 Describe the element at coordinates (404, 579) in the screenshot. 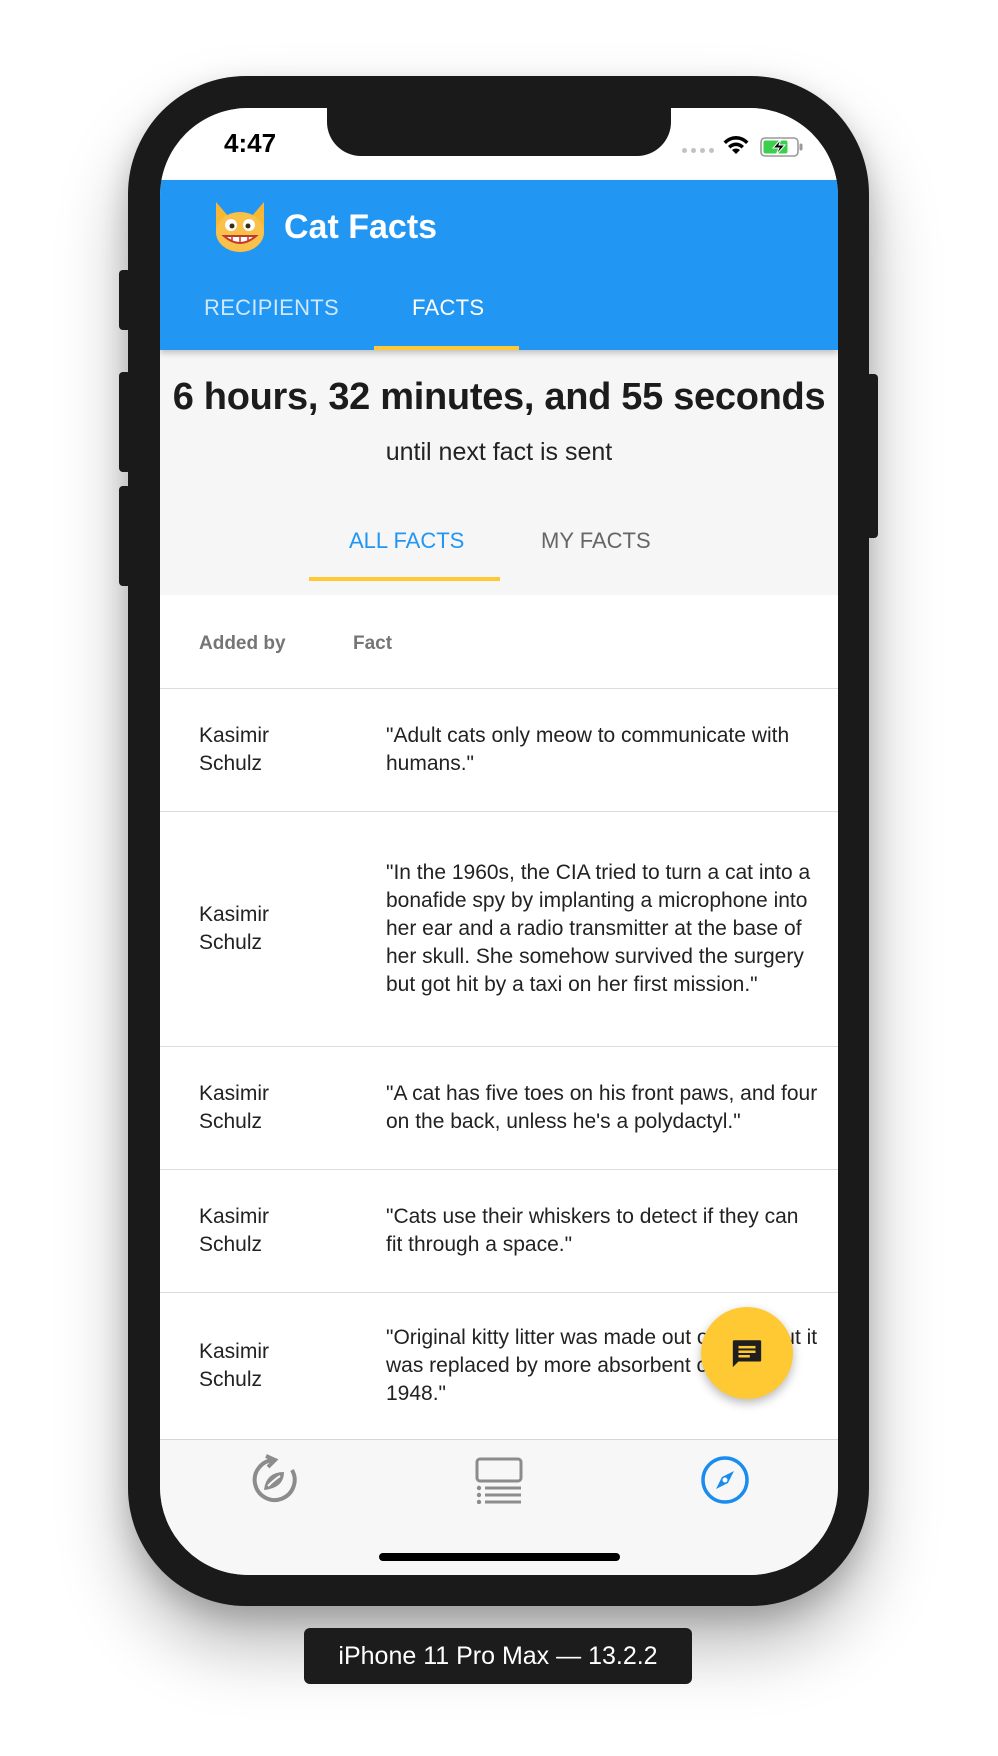

I see `active-subtab-indicator` at that location.